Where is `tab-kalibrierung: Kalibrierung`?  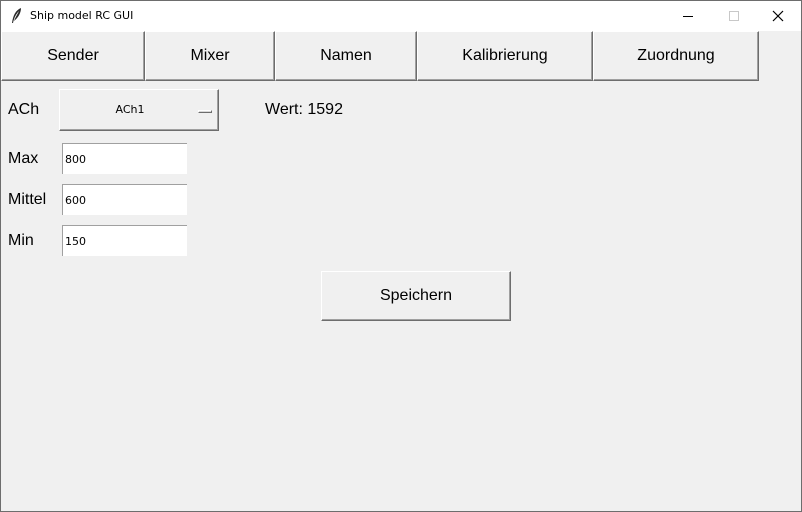
tab-kalibrierung: Kalibrierung is located at coordinates (505, 56).